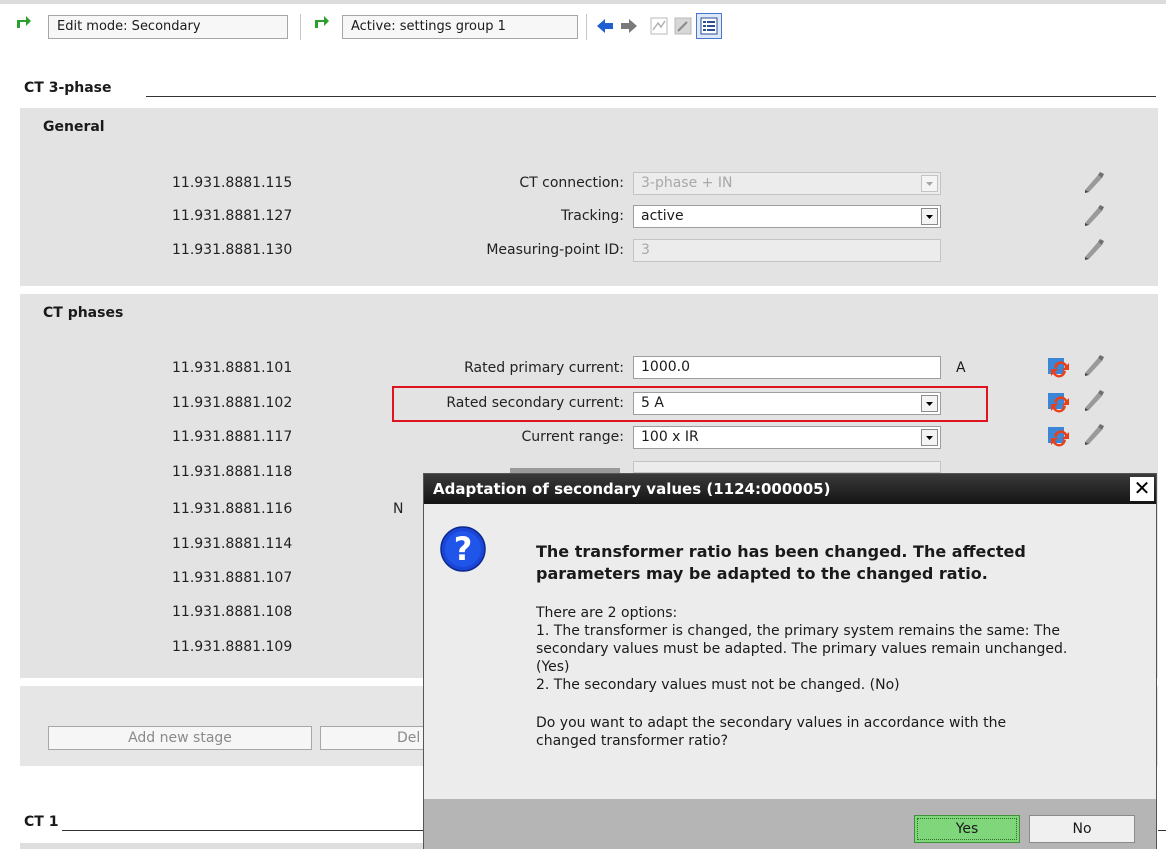 This screenshot has width=1166, height=849. What do you see at coordinates (670, 437) in the screenshot?
I see `current-range-value: 100 x IR` at bounding box center [670, 437].